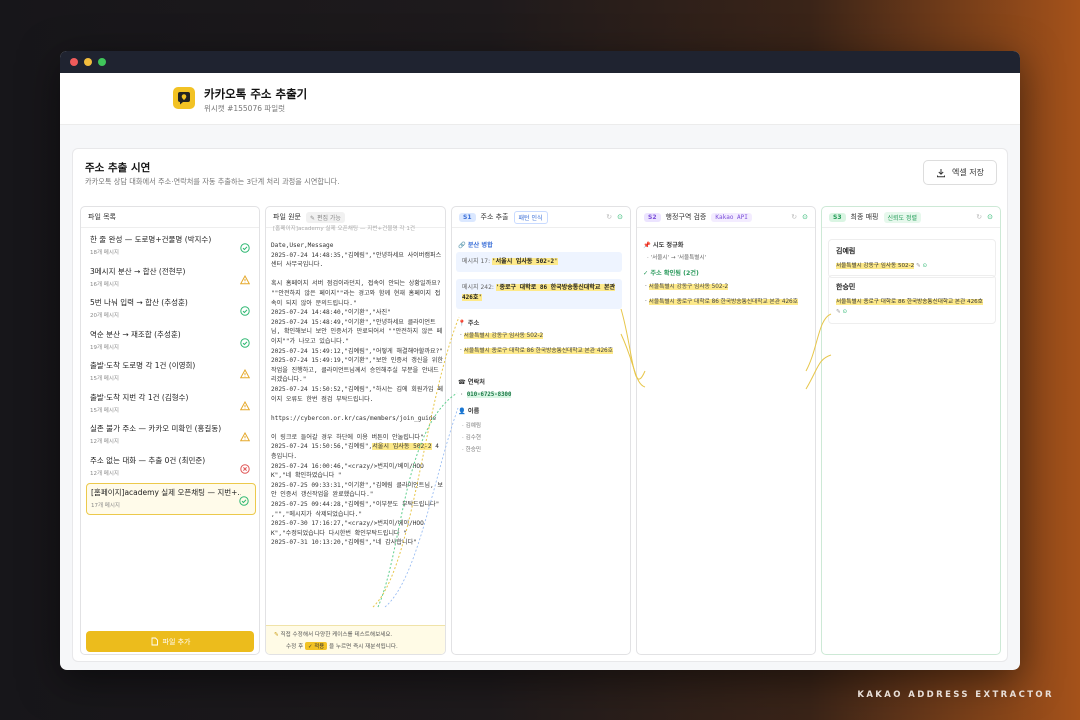 The image size is (1080, 720). I want to click on file-message-count: 19개 메시지, so click(104, 347).